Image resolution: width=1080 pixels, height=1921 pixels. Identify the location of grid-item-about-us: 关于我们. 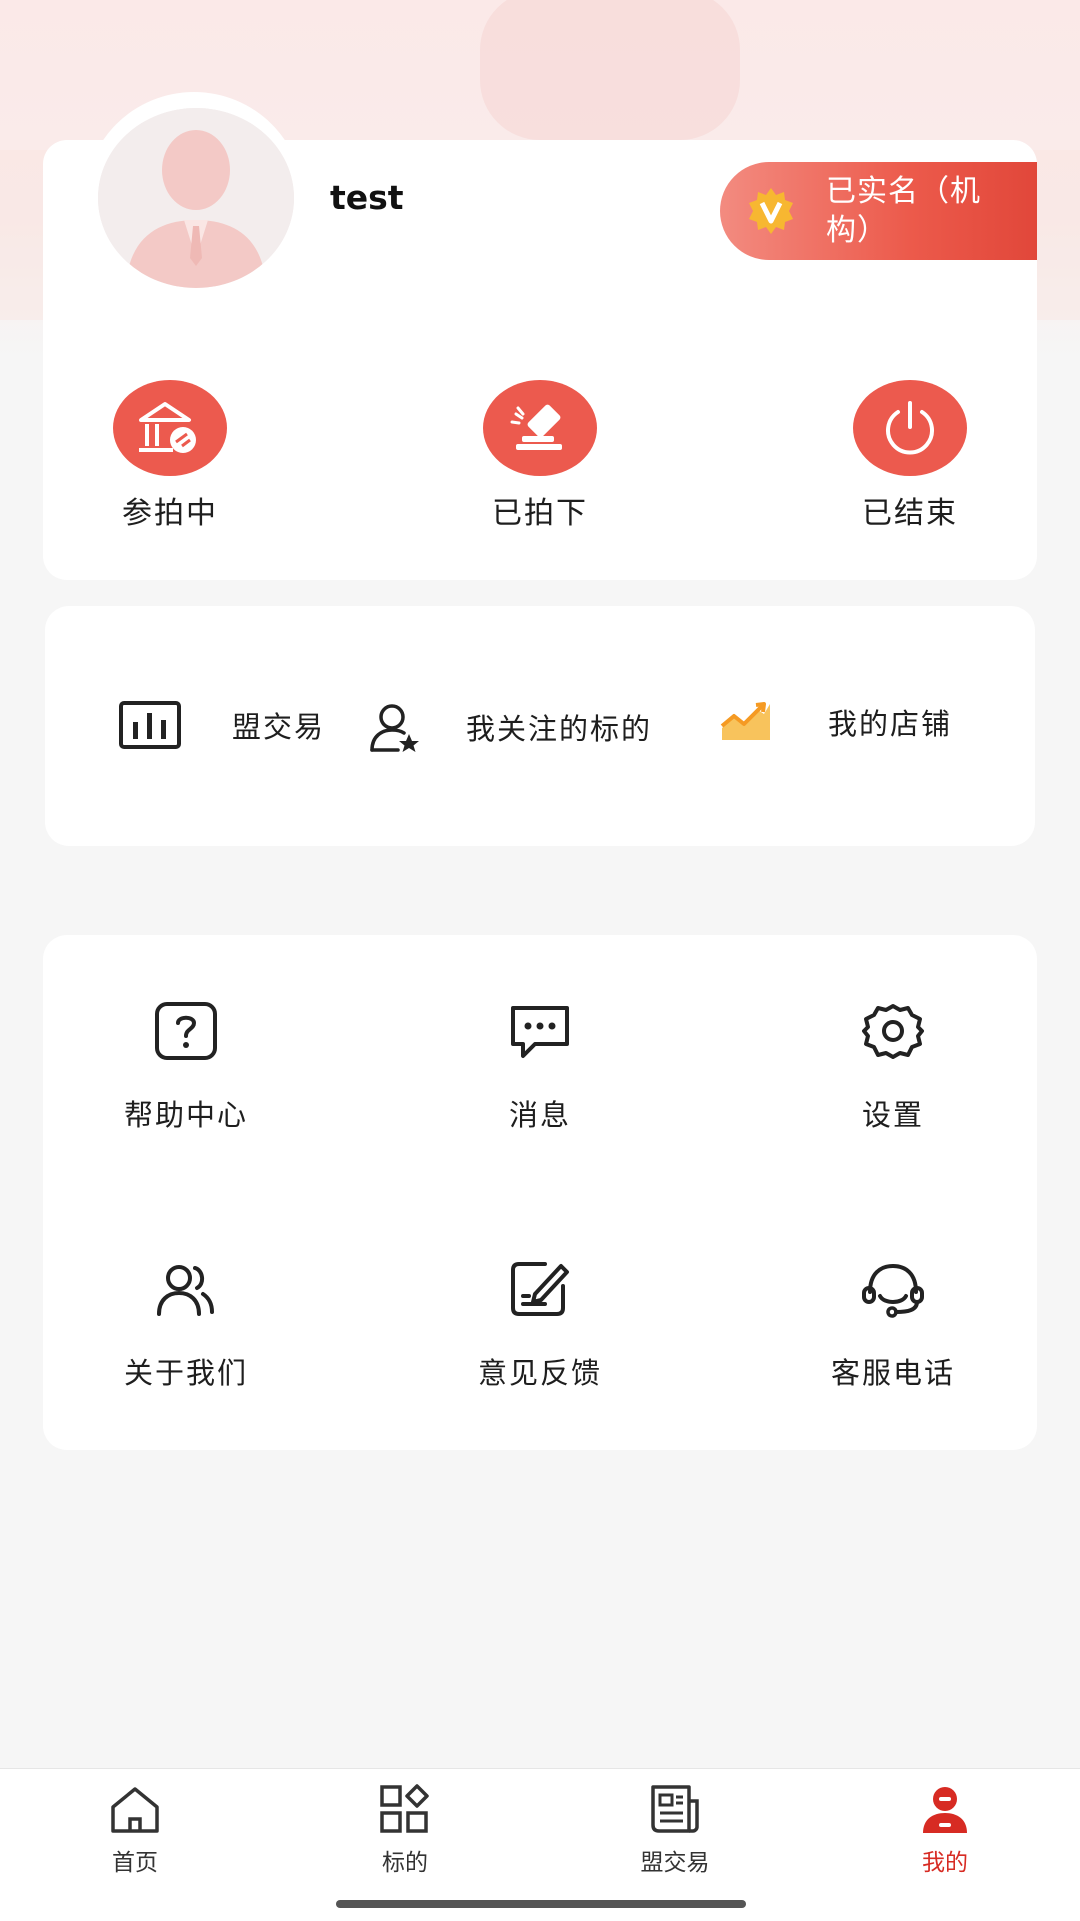
(186, 1325).